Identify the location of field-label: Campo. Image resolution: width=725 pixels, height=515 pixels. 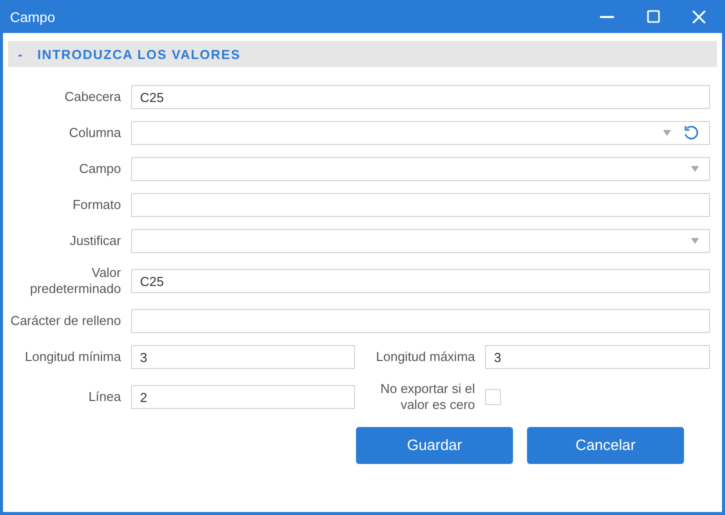
(99, 169).